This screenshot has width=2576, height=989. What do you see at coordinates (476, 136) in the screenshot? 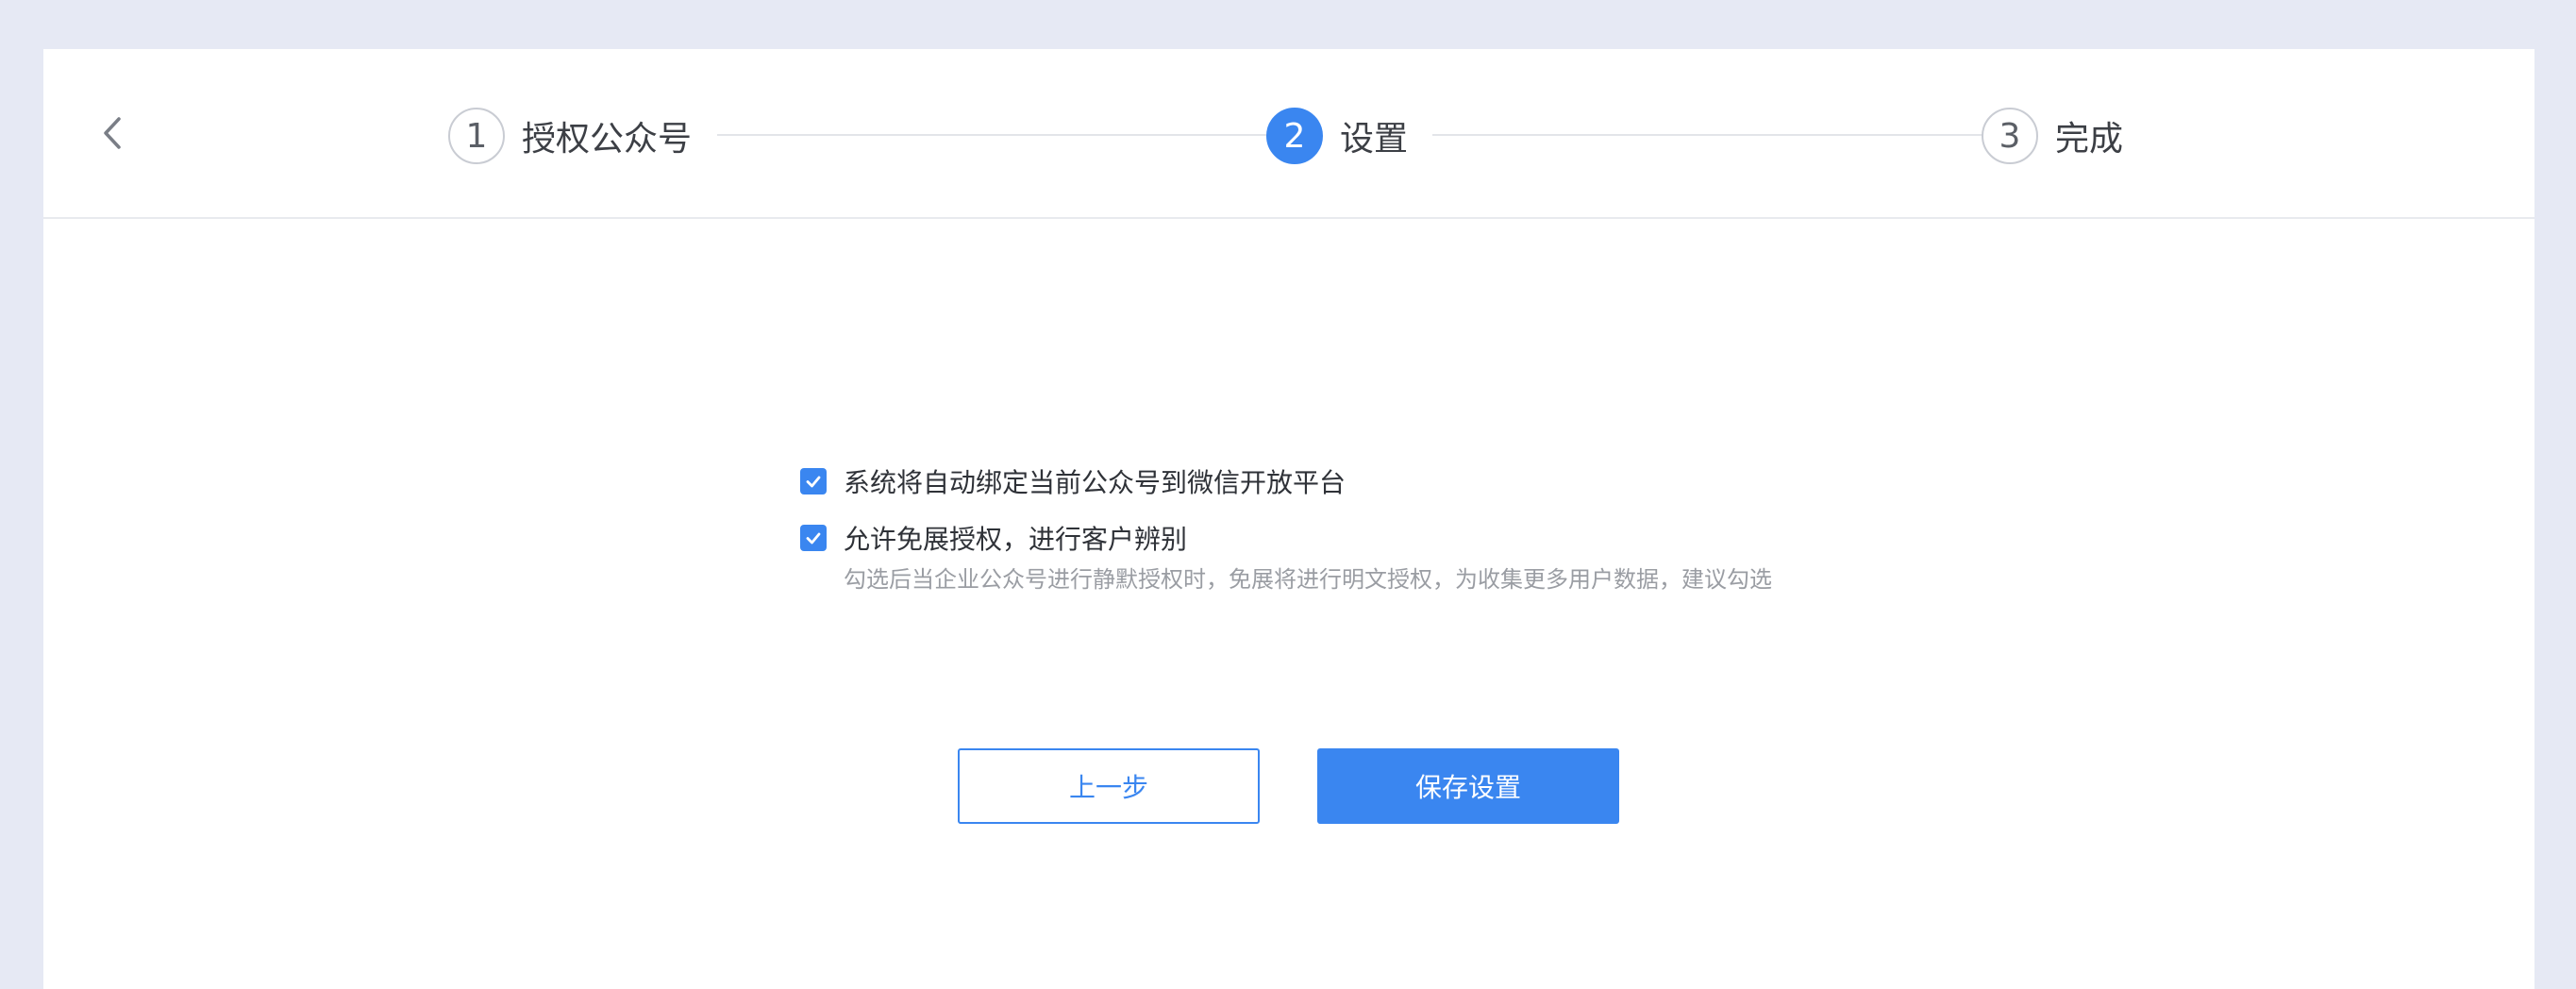
I see `step-1-number: 1` at bounding box center [476, 136].